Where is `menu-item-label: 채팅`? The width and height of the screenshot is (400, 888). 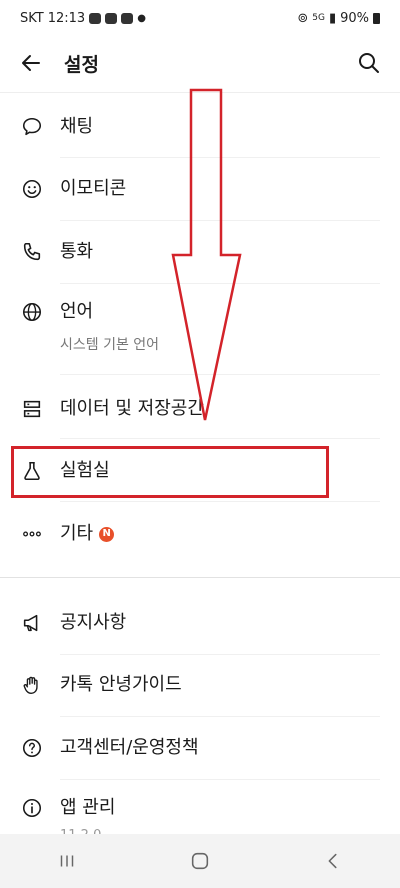 menu-item-label: 채팅 is located at coordinates (77, 126).